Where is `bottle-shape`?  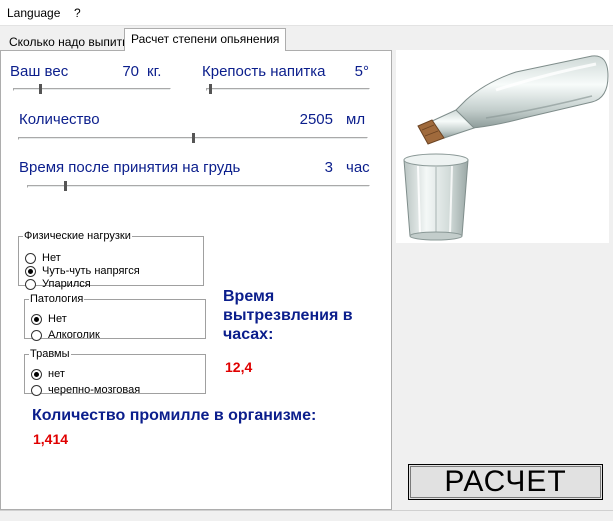 bottle-shape is located at coordinates (519, 97).